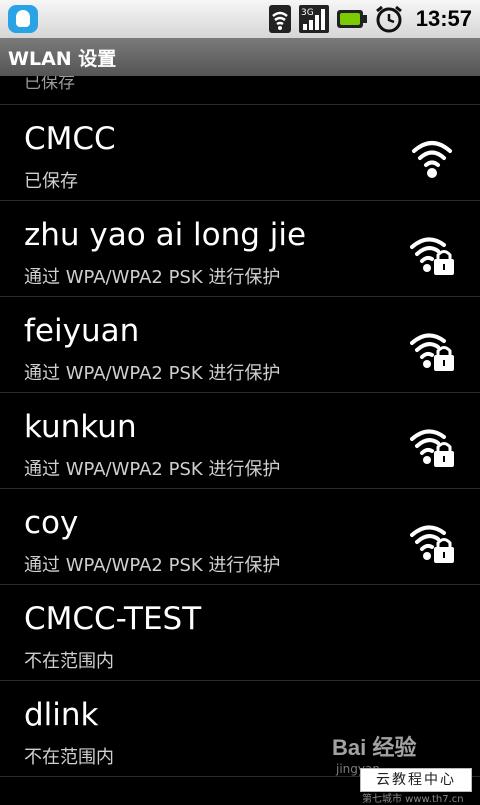 The width and height of the screenshot is (480, 805). What do you see at coordinates (240, 90) in the screenshot?
I see `list-item-partial: 已保存` at bounding box center [240, 90].